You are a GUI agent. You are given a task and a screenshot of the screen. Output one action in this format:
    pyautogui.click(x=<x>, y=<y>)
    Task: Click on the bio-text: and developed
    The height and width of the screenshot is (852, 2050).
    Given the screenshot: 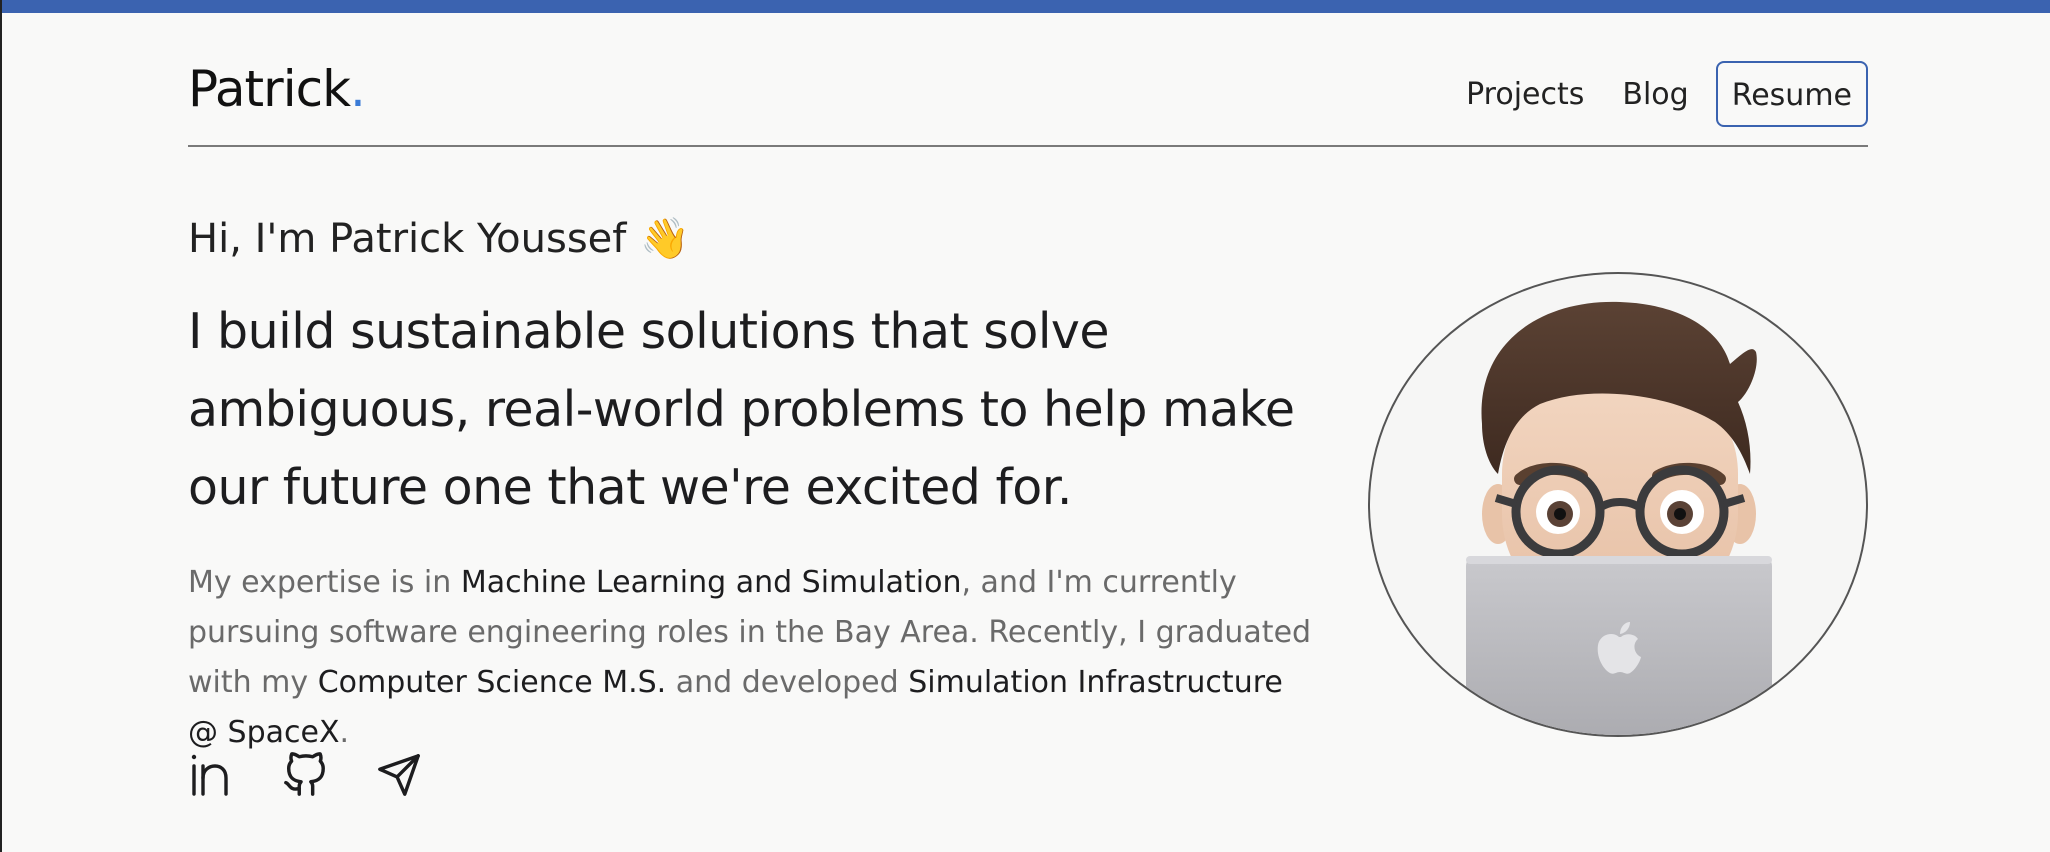 What is the action you would take?
    pyautogui.click(x=787, y=682)
    